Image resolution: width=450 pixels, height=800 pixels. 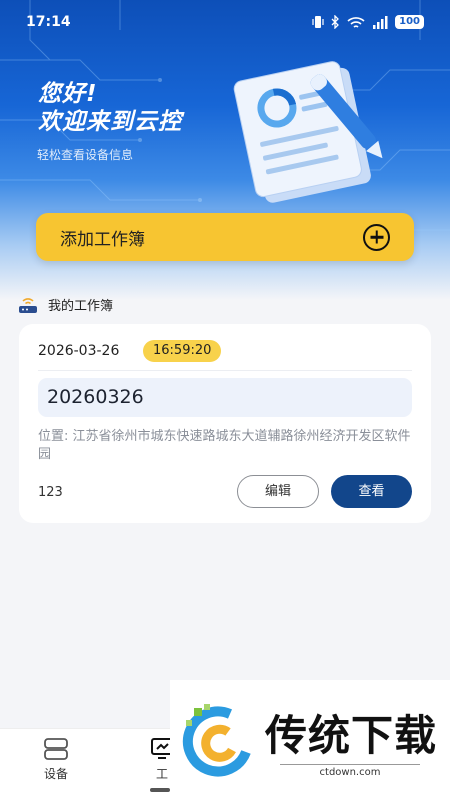 What do you see at coordinates (79, 351) in the screenshot?
I see `workbook-date: 2026-03-26` at bounding box center [79, 351].